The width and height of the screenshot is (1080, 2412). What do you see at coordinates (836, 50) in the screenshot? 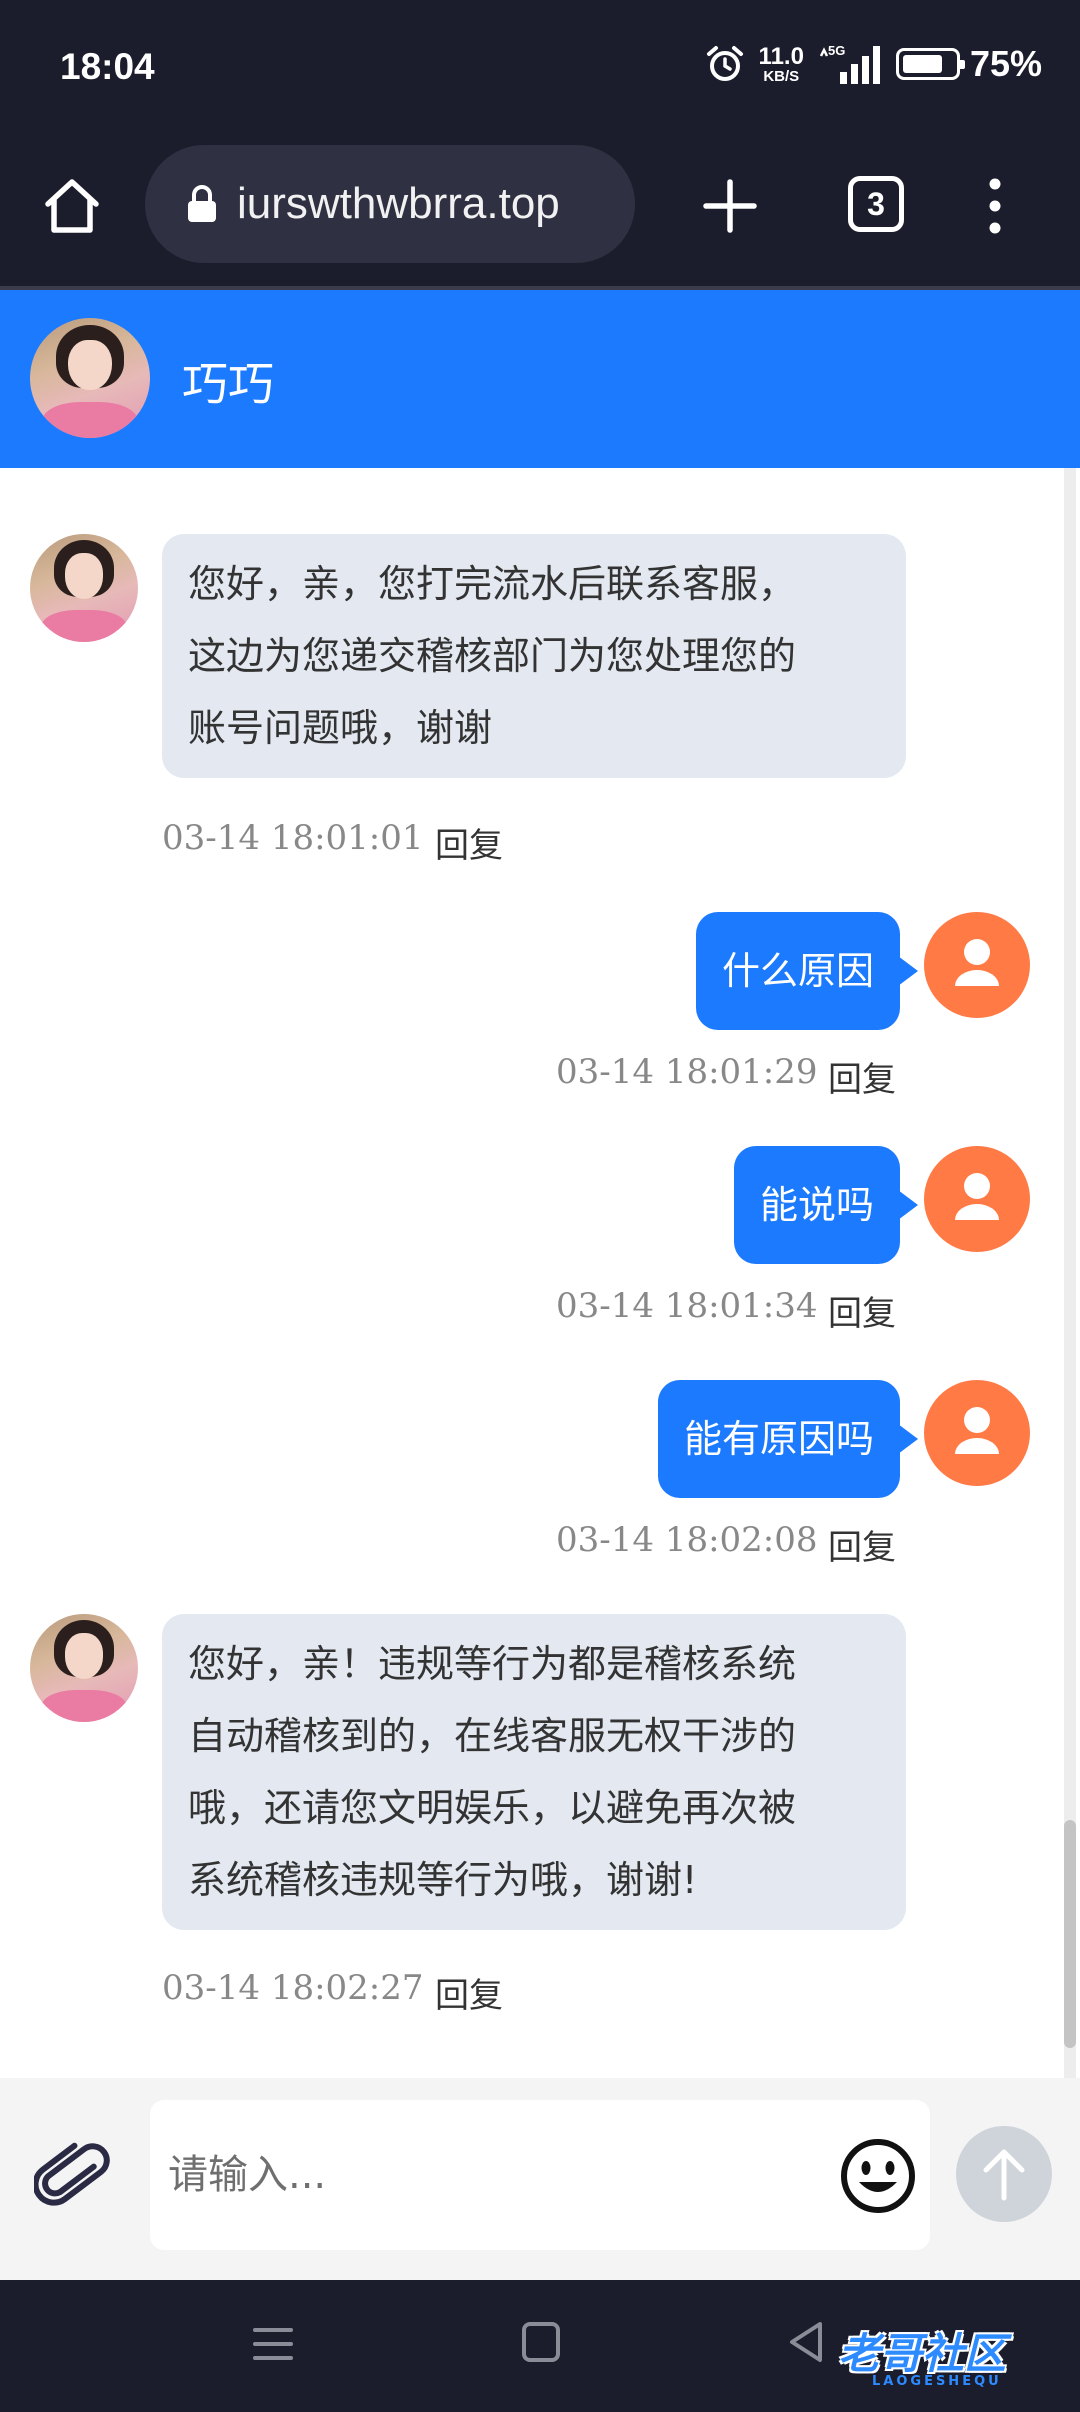
I see `svg-text: 5G` at bounding box center [836, 50].